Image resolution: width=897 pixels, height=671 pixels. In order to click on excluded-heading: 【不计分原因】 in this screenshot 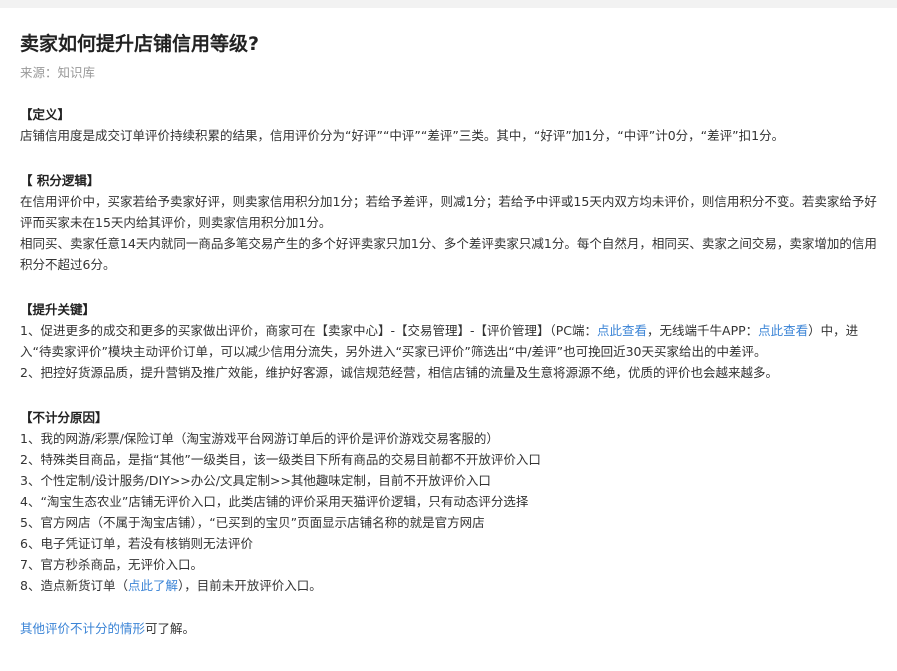, I will do `click(64, 417)`.